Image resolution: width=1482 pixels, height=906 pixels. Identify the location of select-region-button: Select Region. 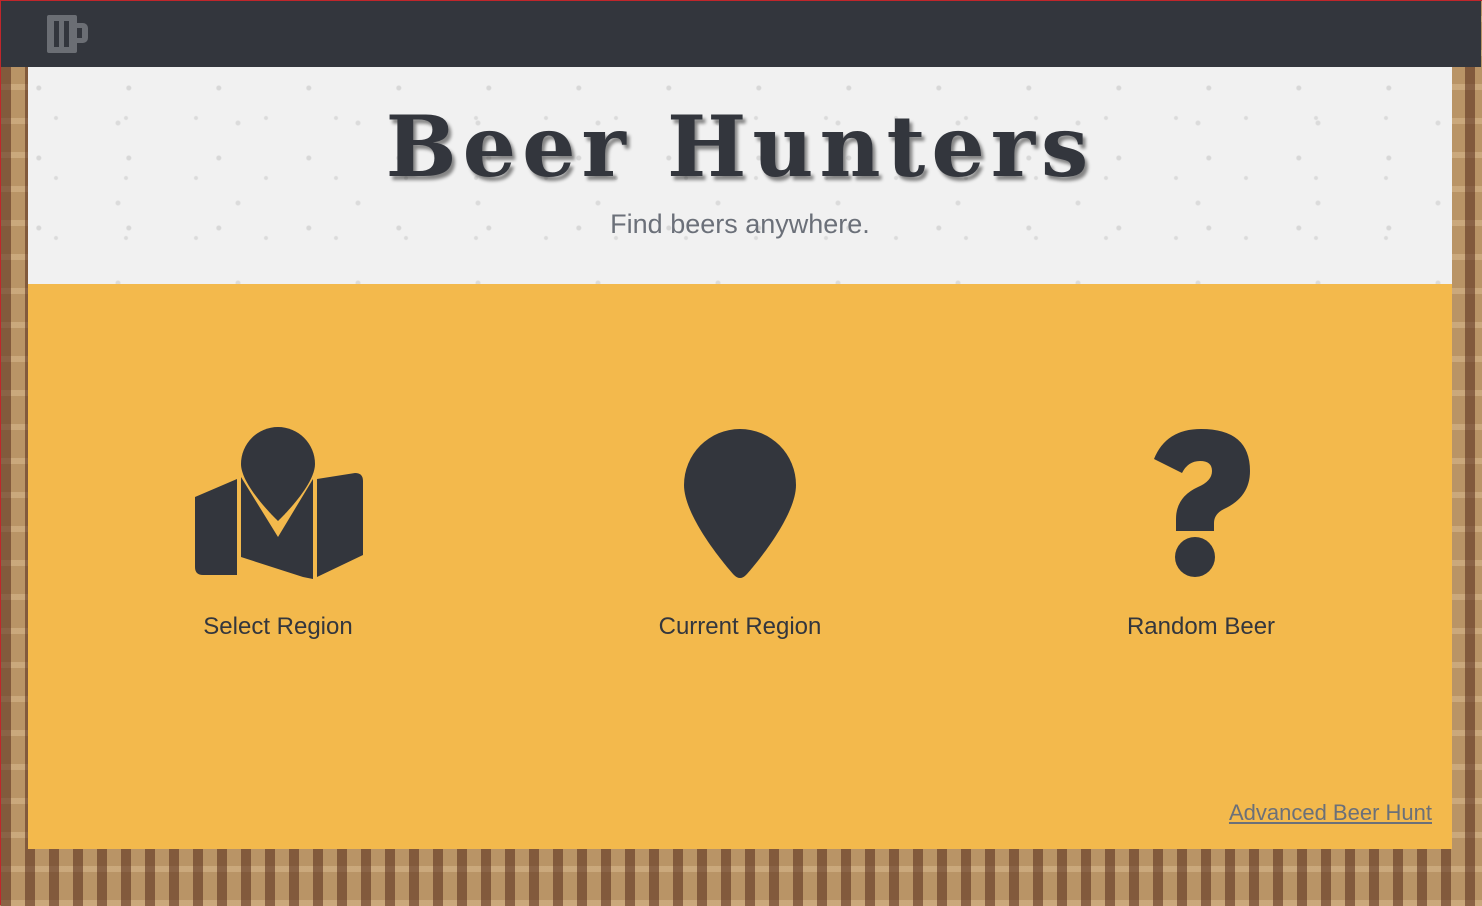
(278, 534).